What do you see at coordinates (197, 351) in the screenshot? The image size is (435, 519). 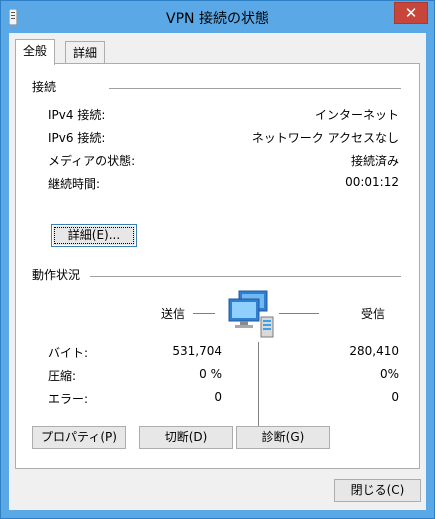 I see `bytes-sent-value: 531,704` at bounding box center [197, 351].